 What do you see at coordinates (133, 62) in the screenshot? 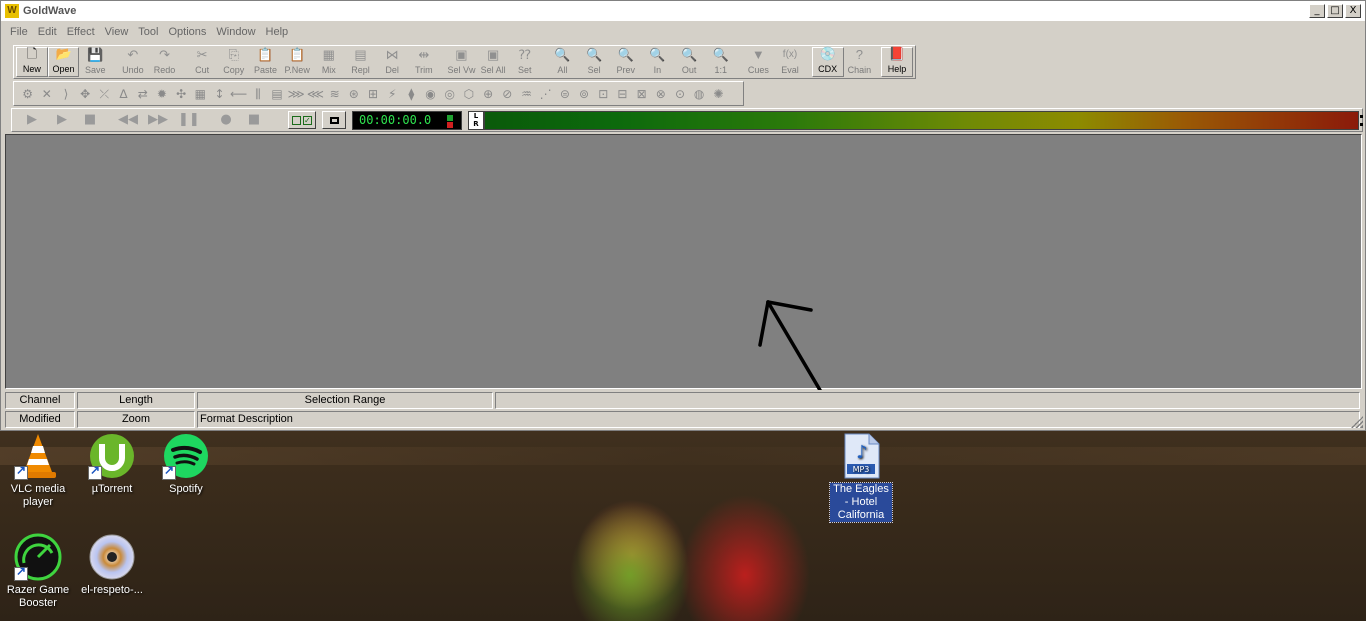
I see `undo-button: ↶ Undo` at bounding box center [133, 62].